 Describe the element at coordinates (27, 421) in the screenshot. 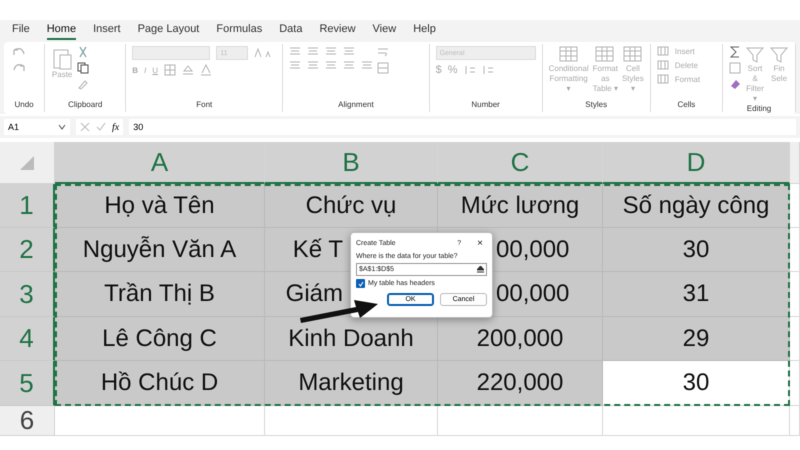

I see `row-header: 6` at that location.